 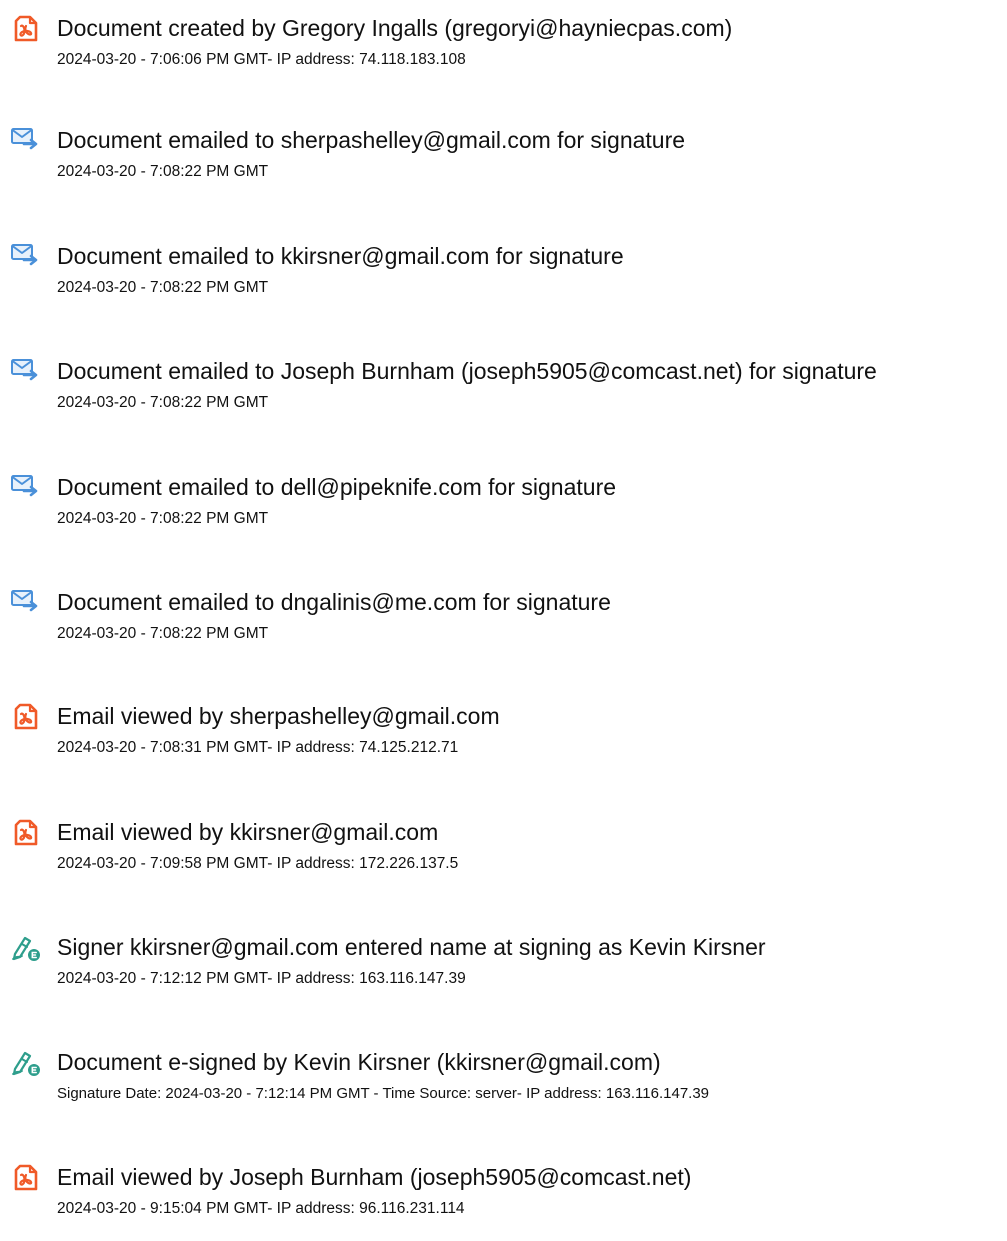 I want to click on event-title: Email viewed by sherpashelley@gmail.com, so click(x=278, y=716).